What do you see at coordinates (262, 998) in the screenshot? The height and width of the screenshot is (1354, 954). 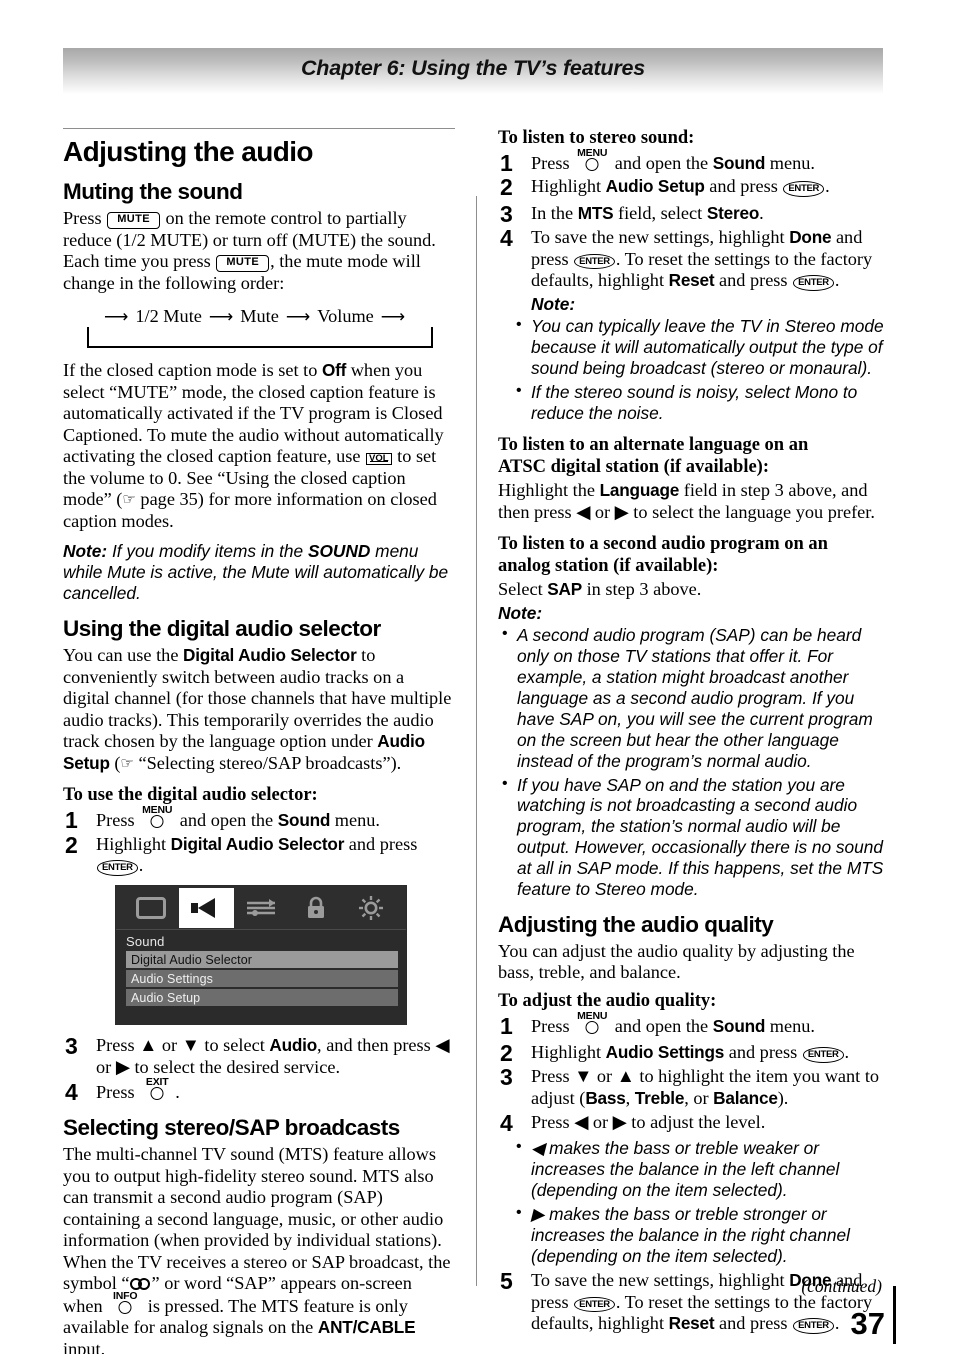 I see `osd-row-audio-setup: Audio Setup` at bounding box center [262, 998].